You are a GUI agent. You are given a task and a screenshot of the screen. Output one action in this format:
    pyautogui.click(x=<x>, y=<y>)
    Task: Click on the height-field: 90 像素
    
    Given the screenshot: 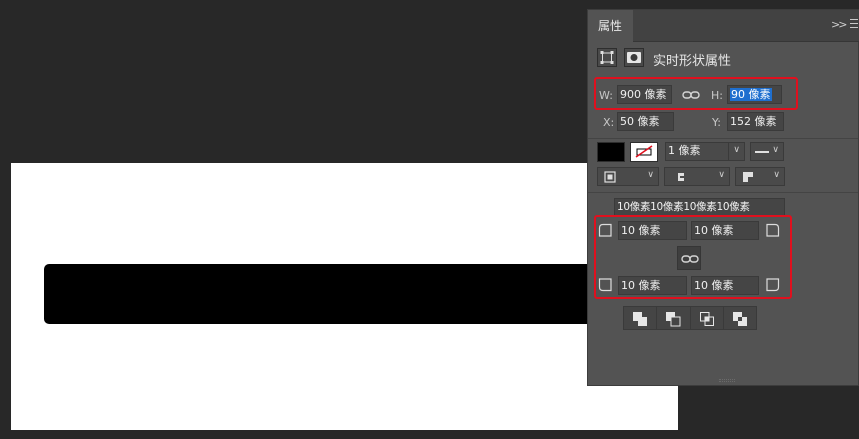 What is the action you would take?
    pyautogui.click(x=754, y=94)
    